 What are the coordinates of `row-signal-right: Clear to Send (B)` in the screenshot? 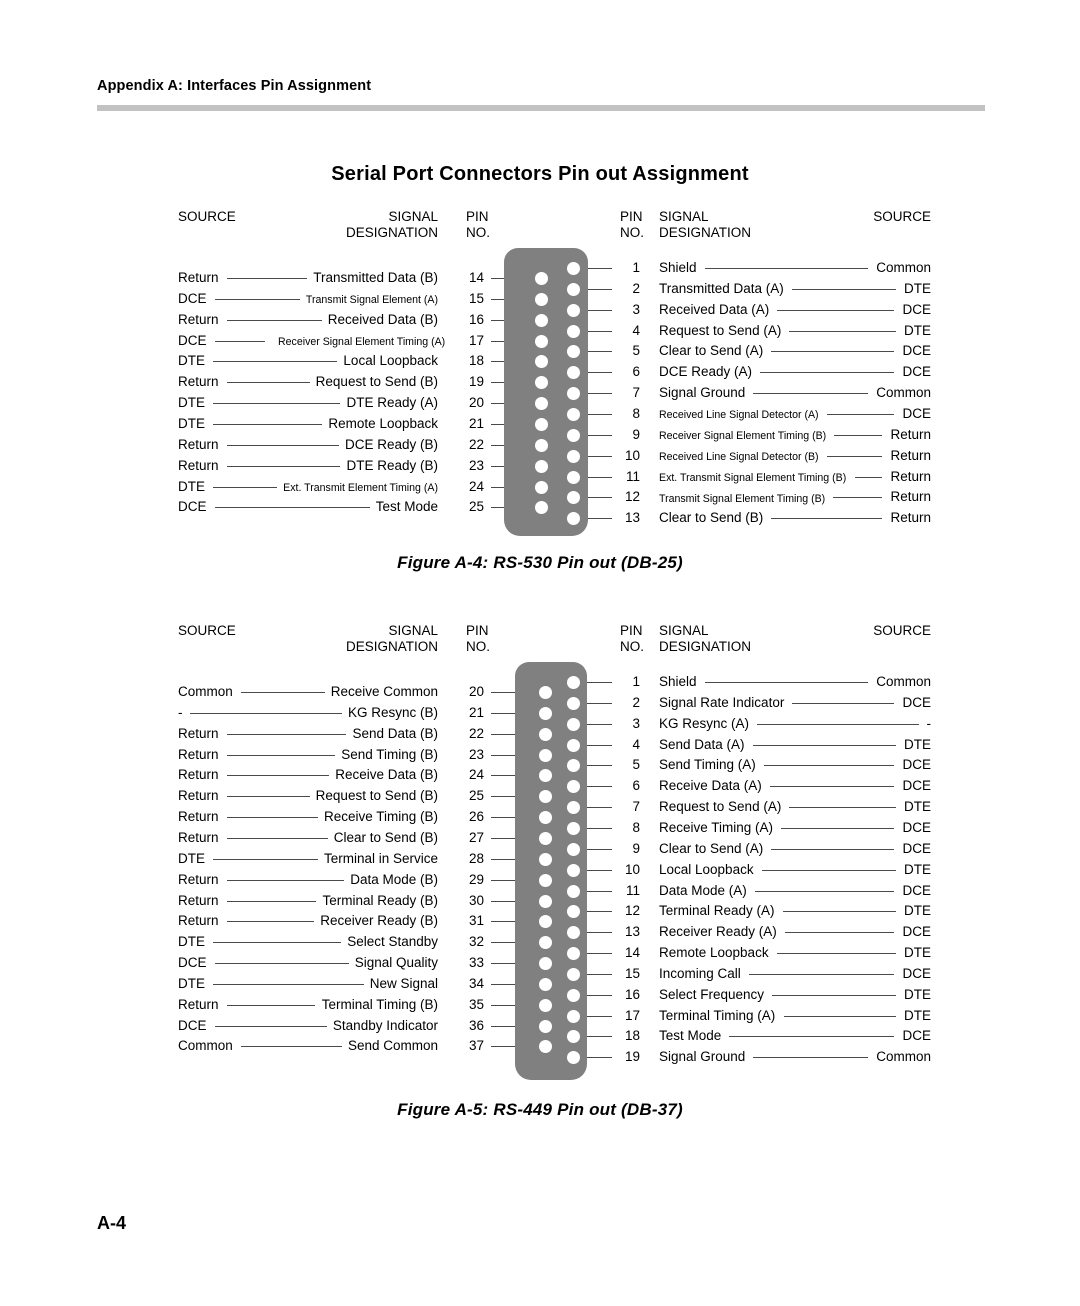 It's located at (711, 518).